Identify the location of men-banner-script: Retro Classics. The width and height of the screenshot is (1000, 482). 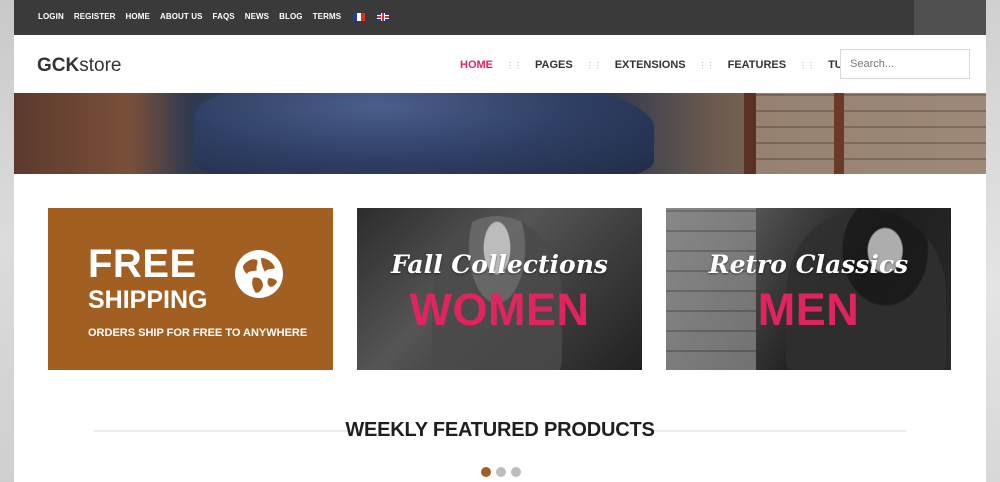
(808, 264).